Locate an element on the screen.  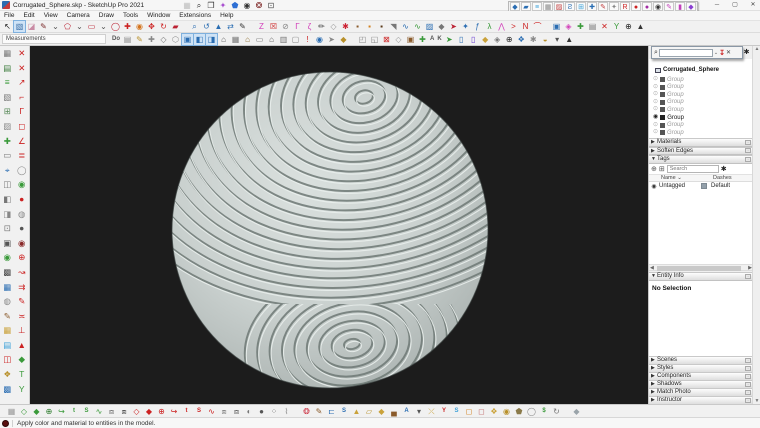
plugin-tool-icon: ◨ is located at coordinates (211, 39).